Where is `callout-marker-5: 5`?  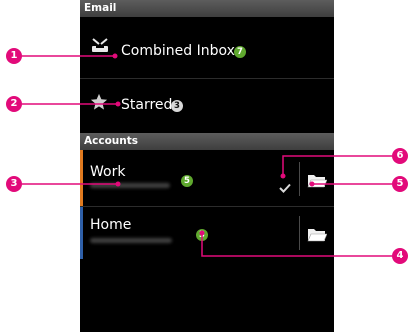 callout-marker-5: 5 is located at coordinates (400, 184).